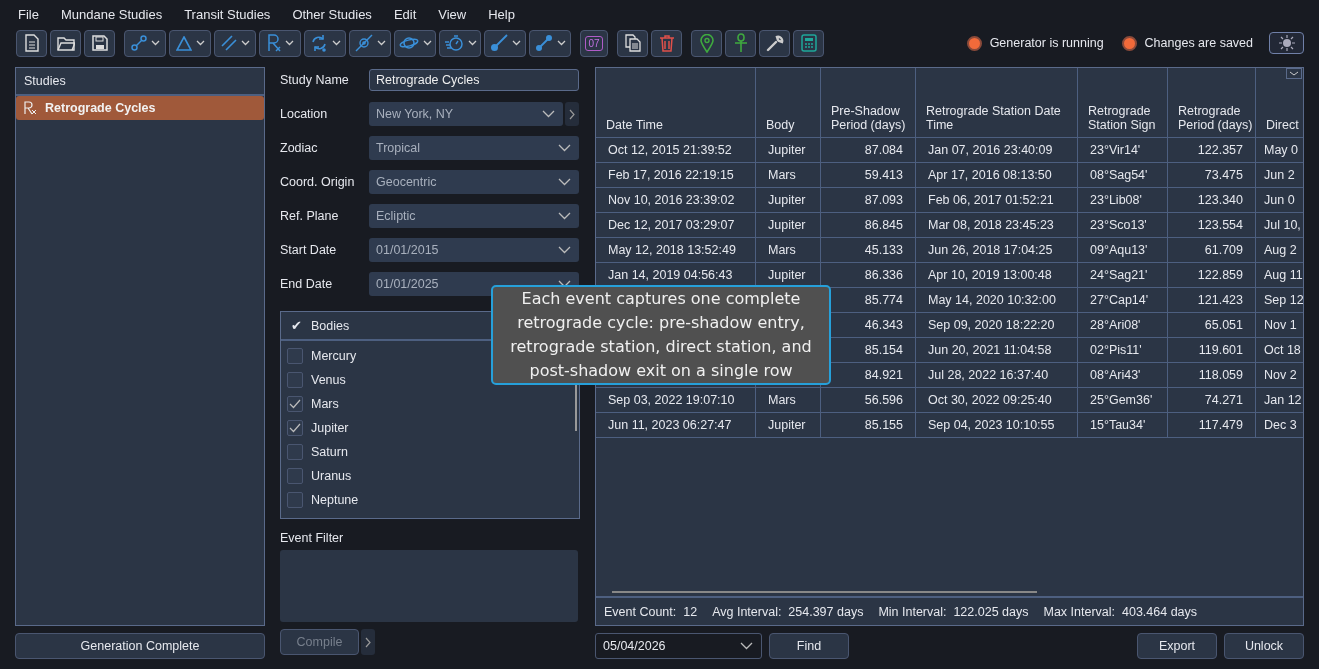 This screenshot has width=1319, height=669. I want to click on table-cell: 87.084, so click(883, 150).